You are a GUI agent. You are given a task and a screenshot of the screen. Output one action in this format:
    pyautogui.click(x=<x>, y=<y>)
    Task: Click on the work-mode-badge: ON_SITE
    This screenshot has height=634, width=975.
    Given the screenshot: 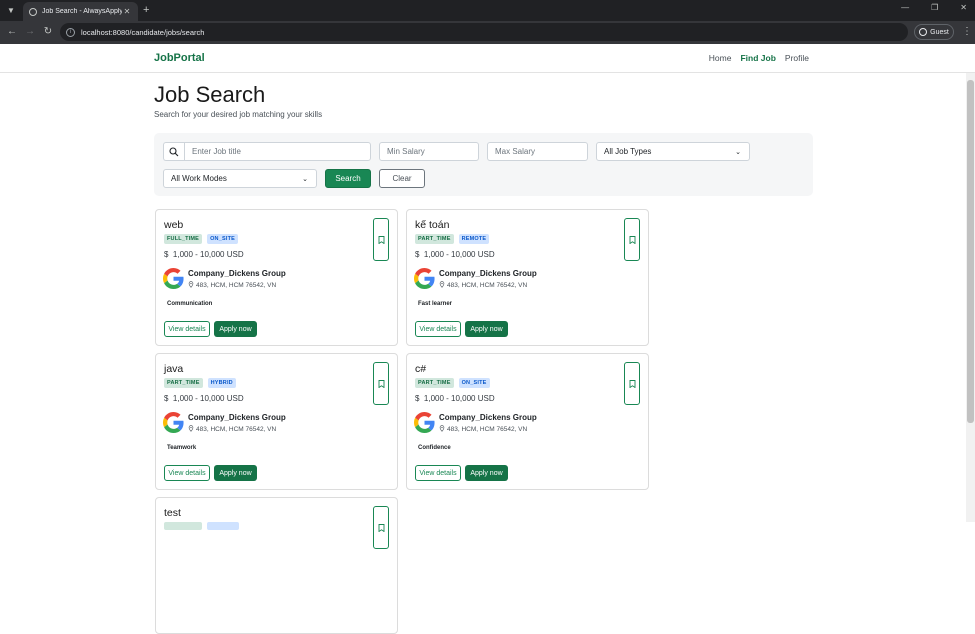 What is the action you would take?
    pyautogui.click(x=474, y=383)
    